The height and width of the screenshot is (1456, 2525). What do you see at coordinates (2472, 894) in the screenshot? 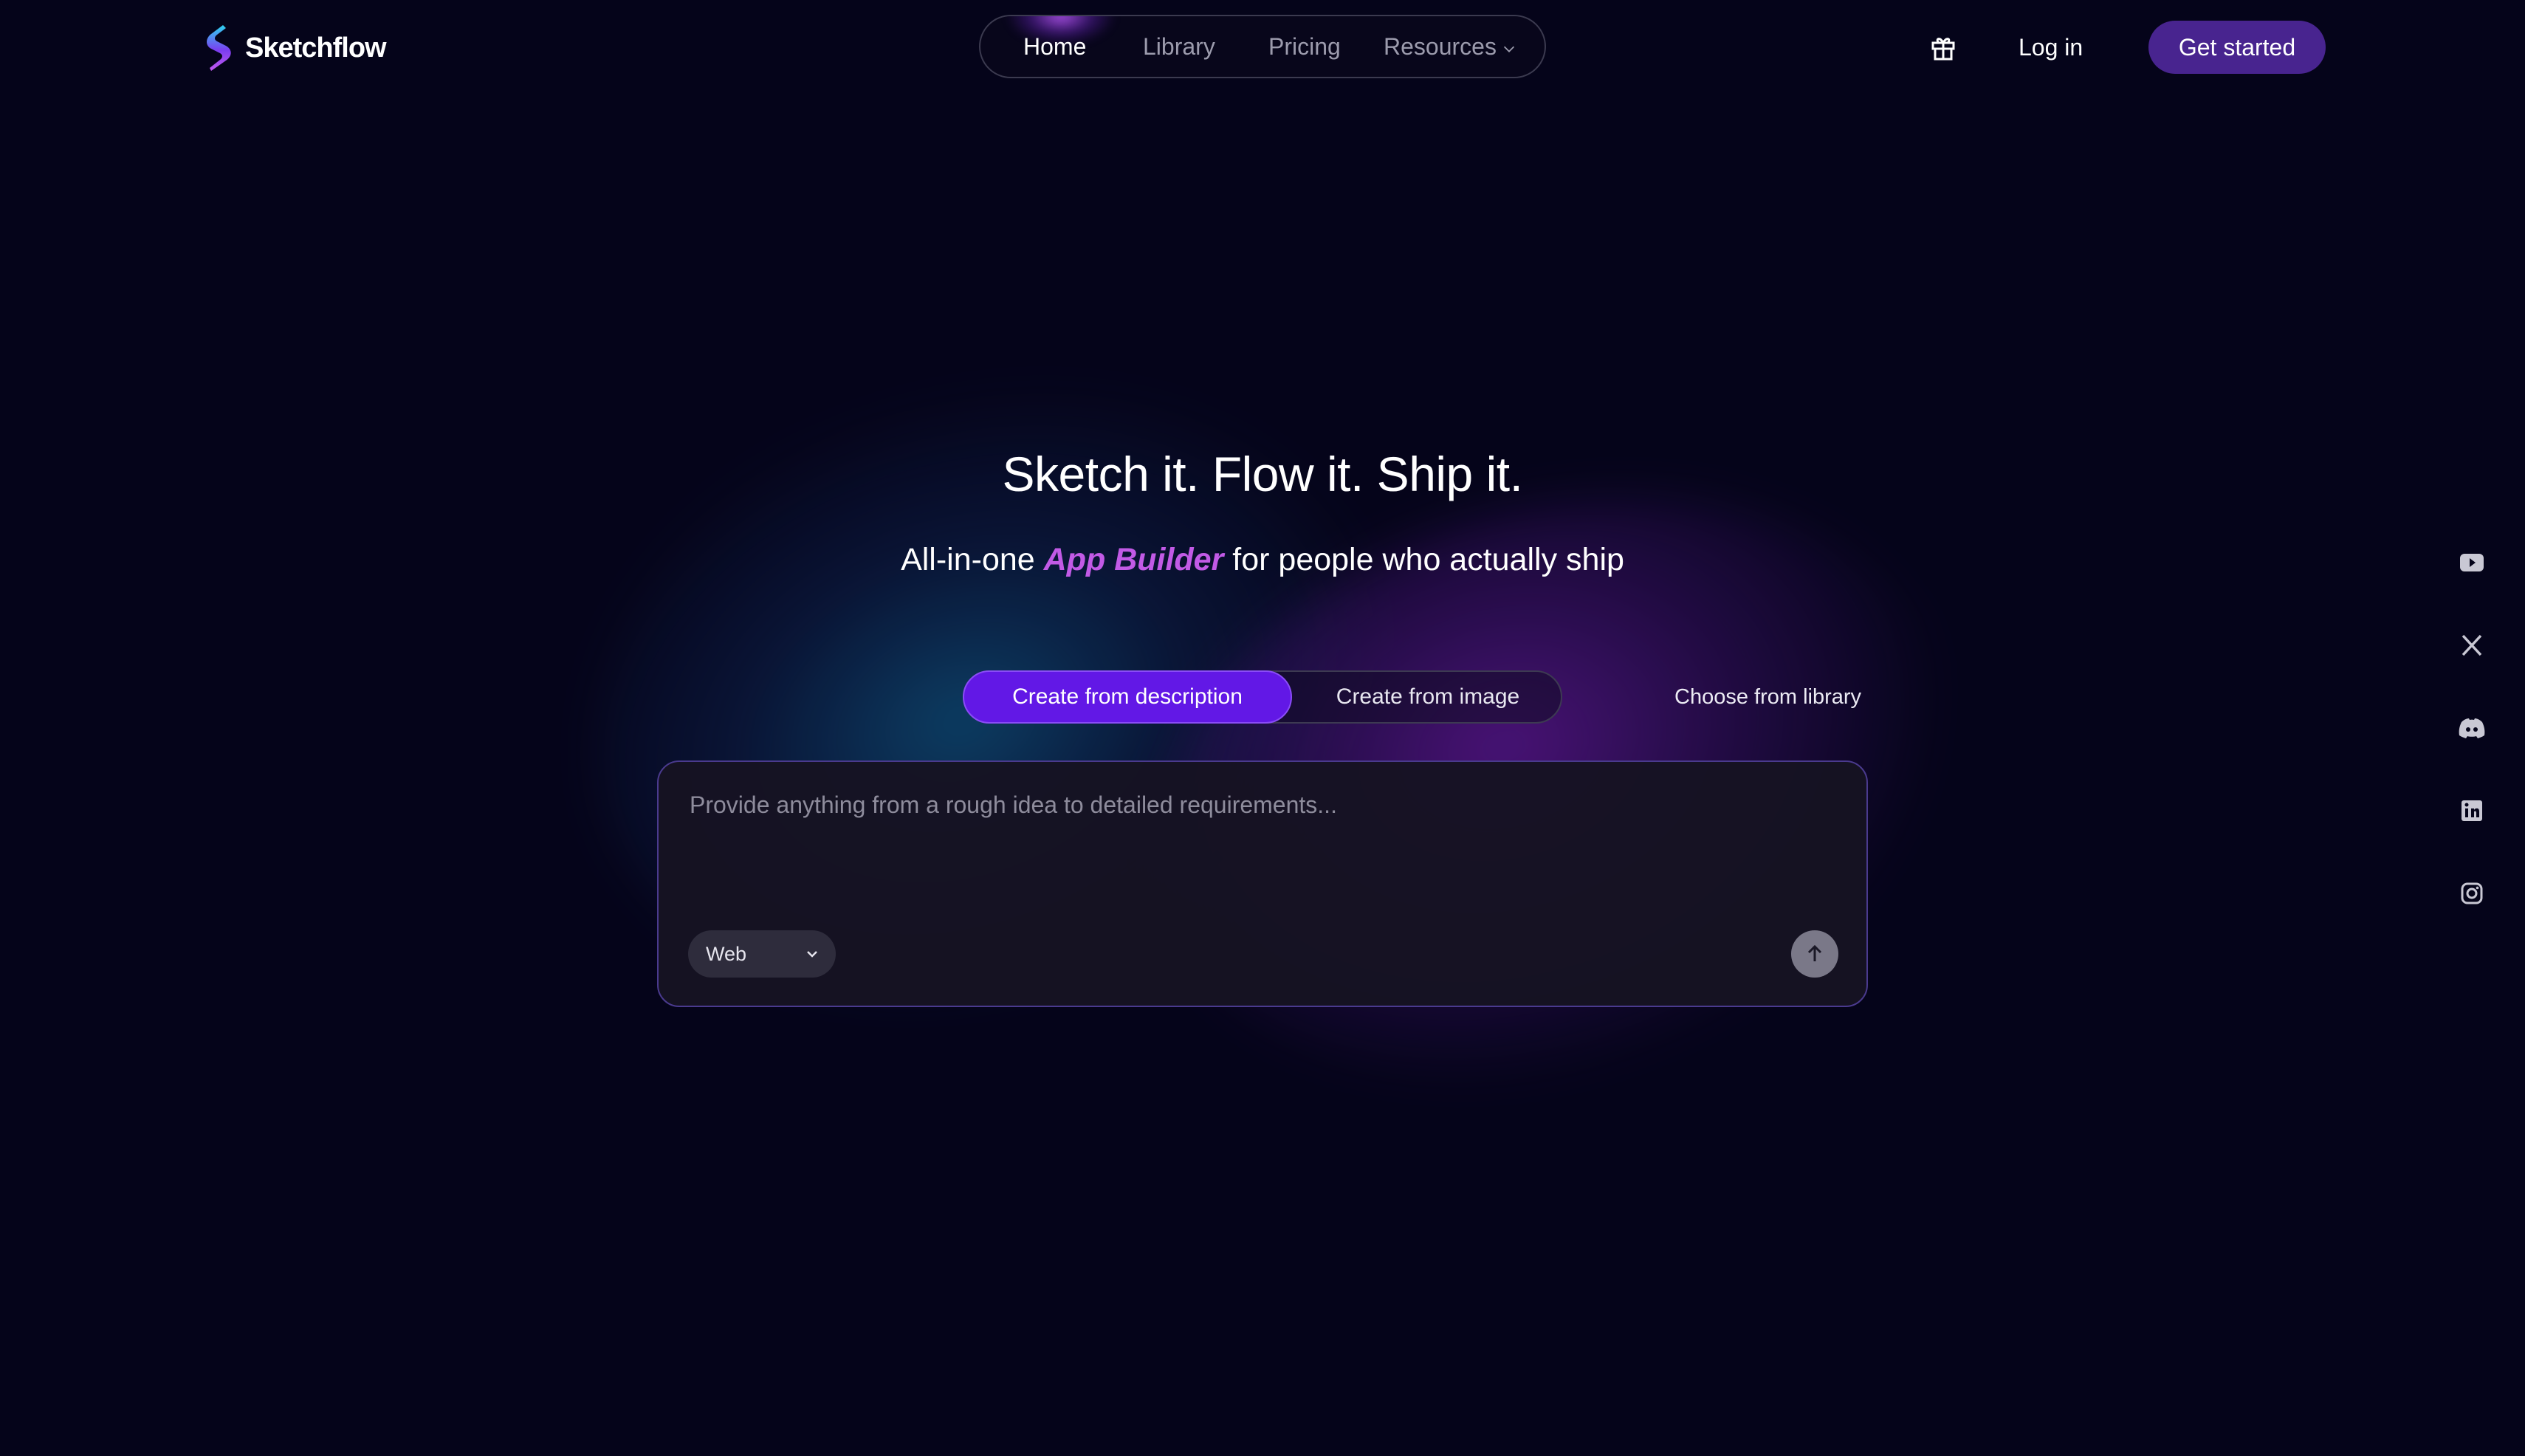
I see `instagram-icon` at bounding box center [2472, 894].